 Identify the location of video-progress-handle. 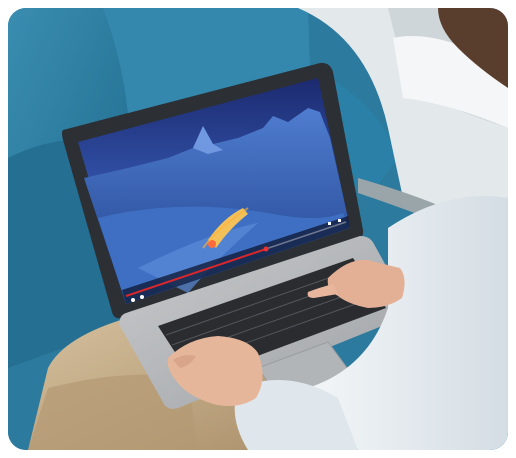
(266, 249).